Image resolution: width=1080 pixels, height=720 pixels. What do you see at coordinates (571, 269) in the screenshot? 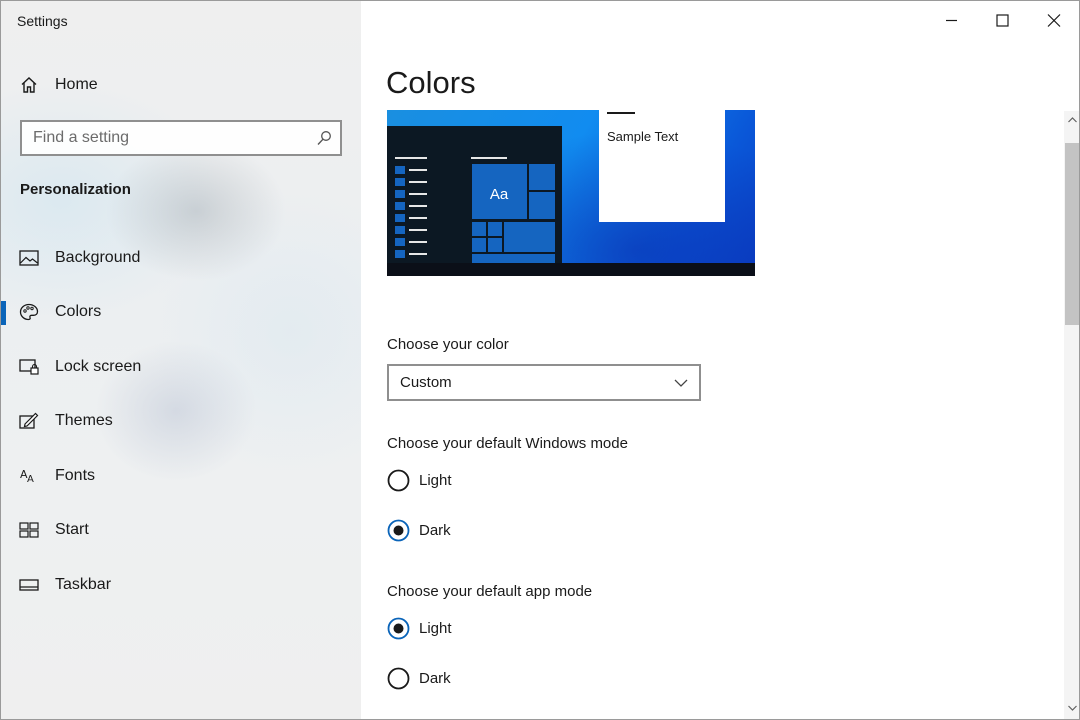
I see `preview-taskbar` at bounding box center [571, 269].